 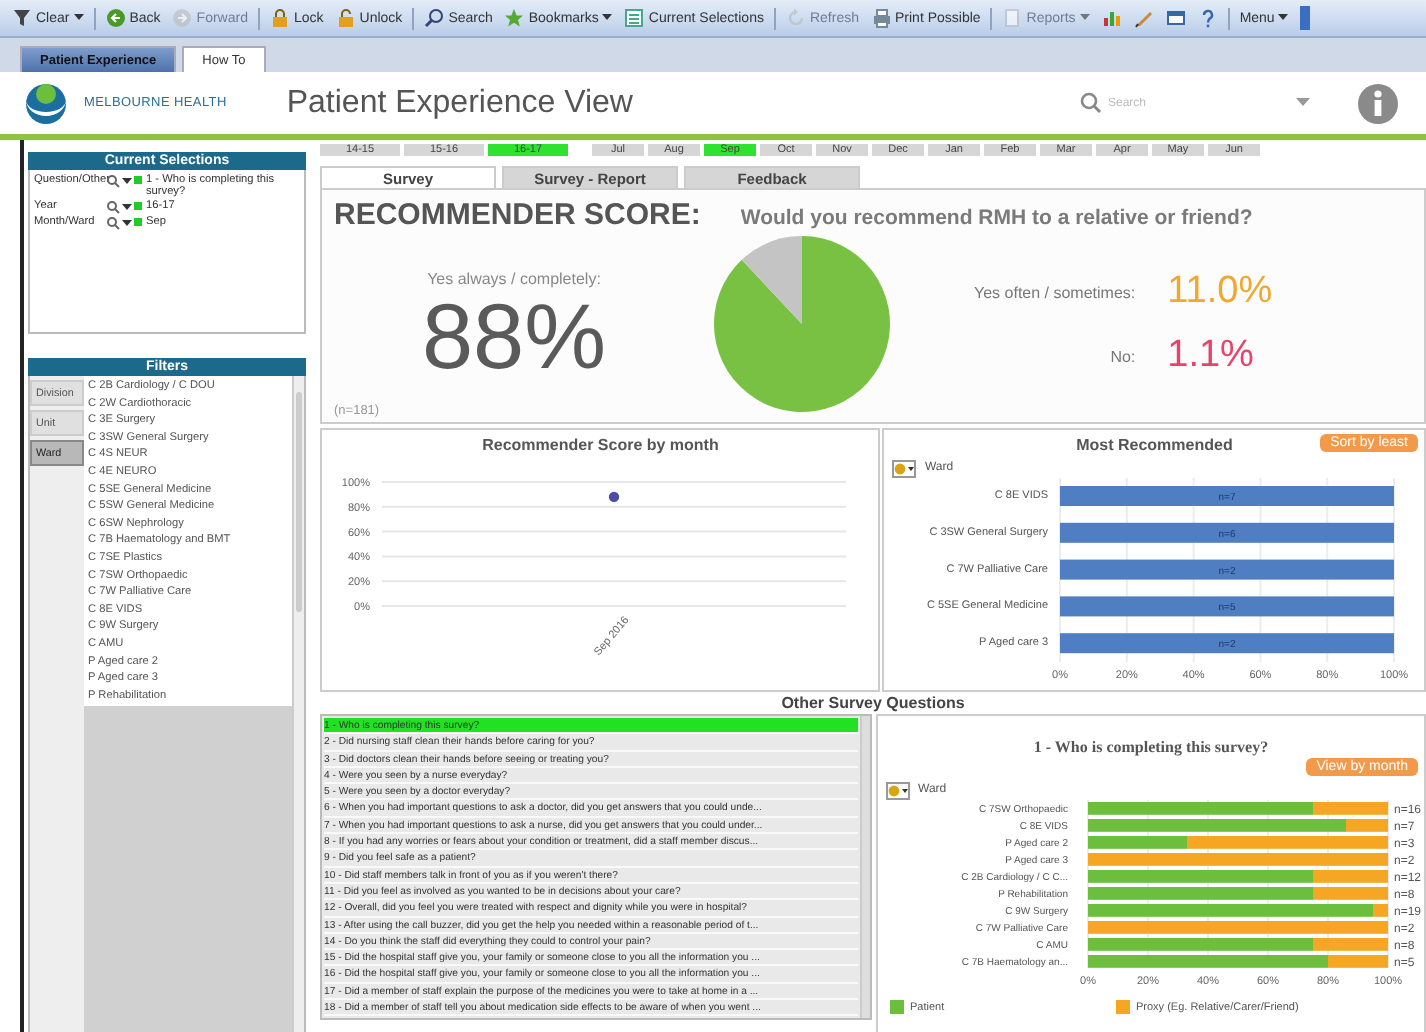 I want to click on refresh-icon, so click(x=795, y=18).